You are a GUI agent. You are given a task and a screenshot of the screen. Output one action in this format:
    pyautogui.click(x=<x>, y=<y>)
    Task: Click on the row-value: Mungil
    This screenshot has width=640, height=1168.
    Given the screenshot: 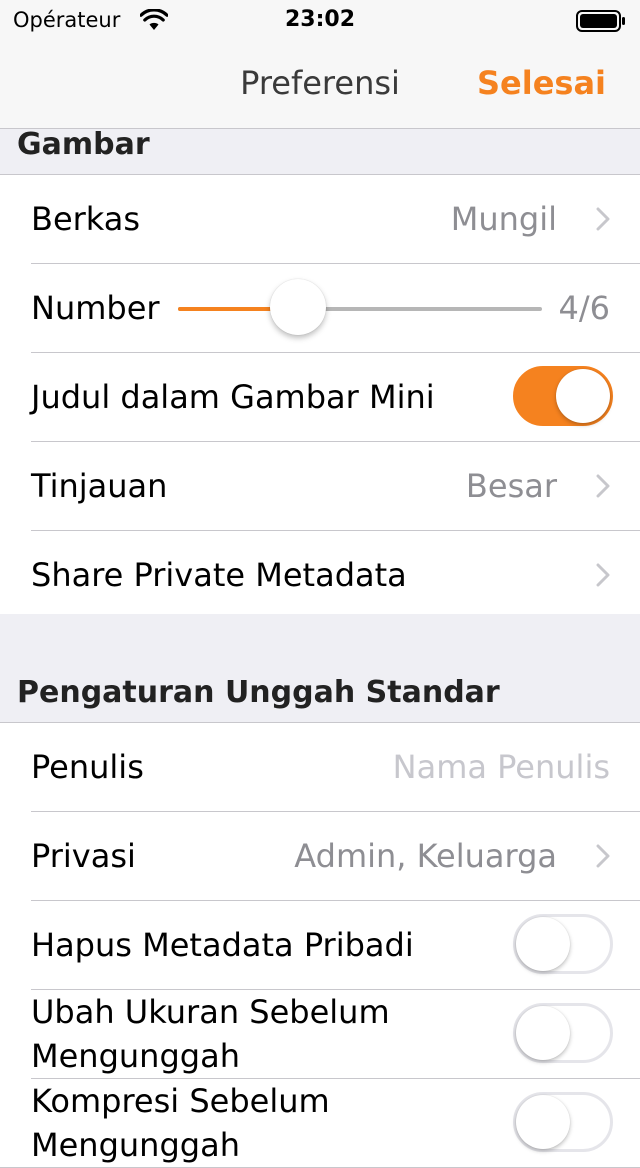 What is the action you would take?
    pyautogui.click(x=503, y=219)
    